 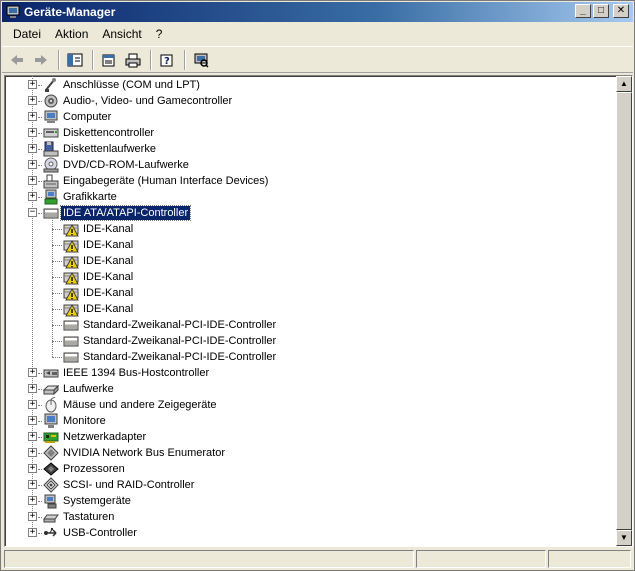 I want to click on scroll-up-button: ▲, so click(x=624, y=84).